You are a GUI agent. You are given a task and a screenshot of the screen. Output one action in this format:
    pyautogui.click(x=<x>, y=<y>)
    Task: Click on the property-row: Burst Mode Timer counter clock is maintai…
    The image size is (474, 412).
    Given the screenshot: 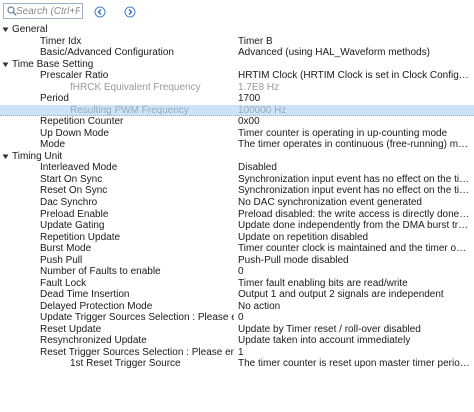 What is the action you would take?
    pyautogui.click(x=237, y=249)
    